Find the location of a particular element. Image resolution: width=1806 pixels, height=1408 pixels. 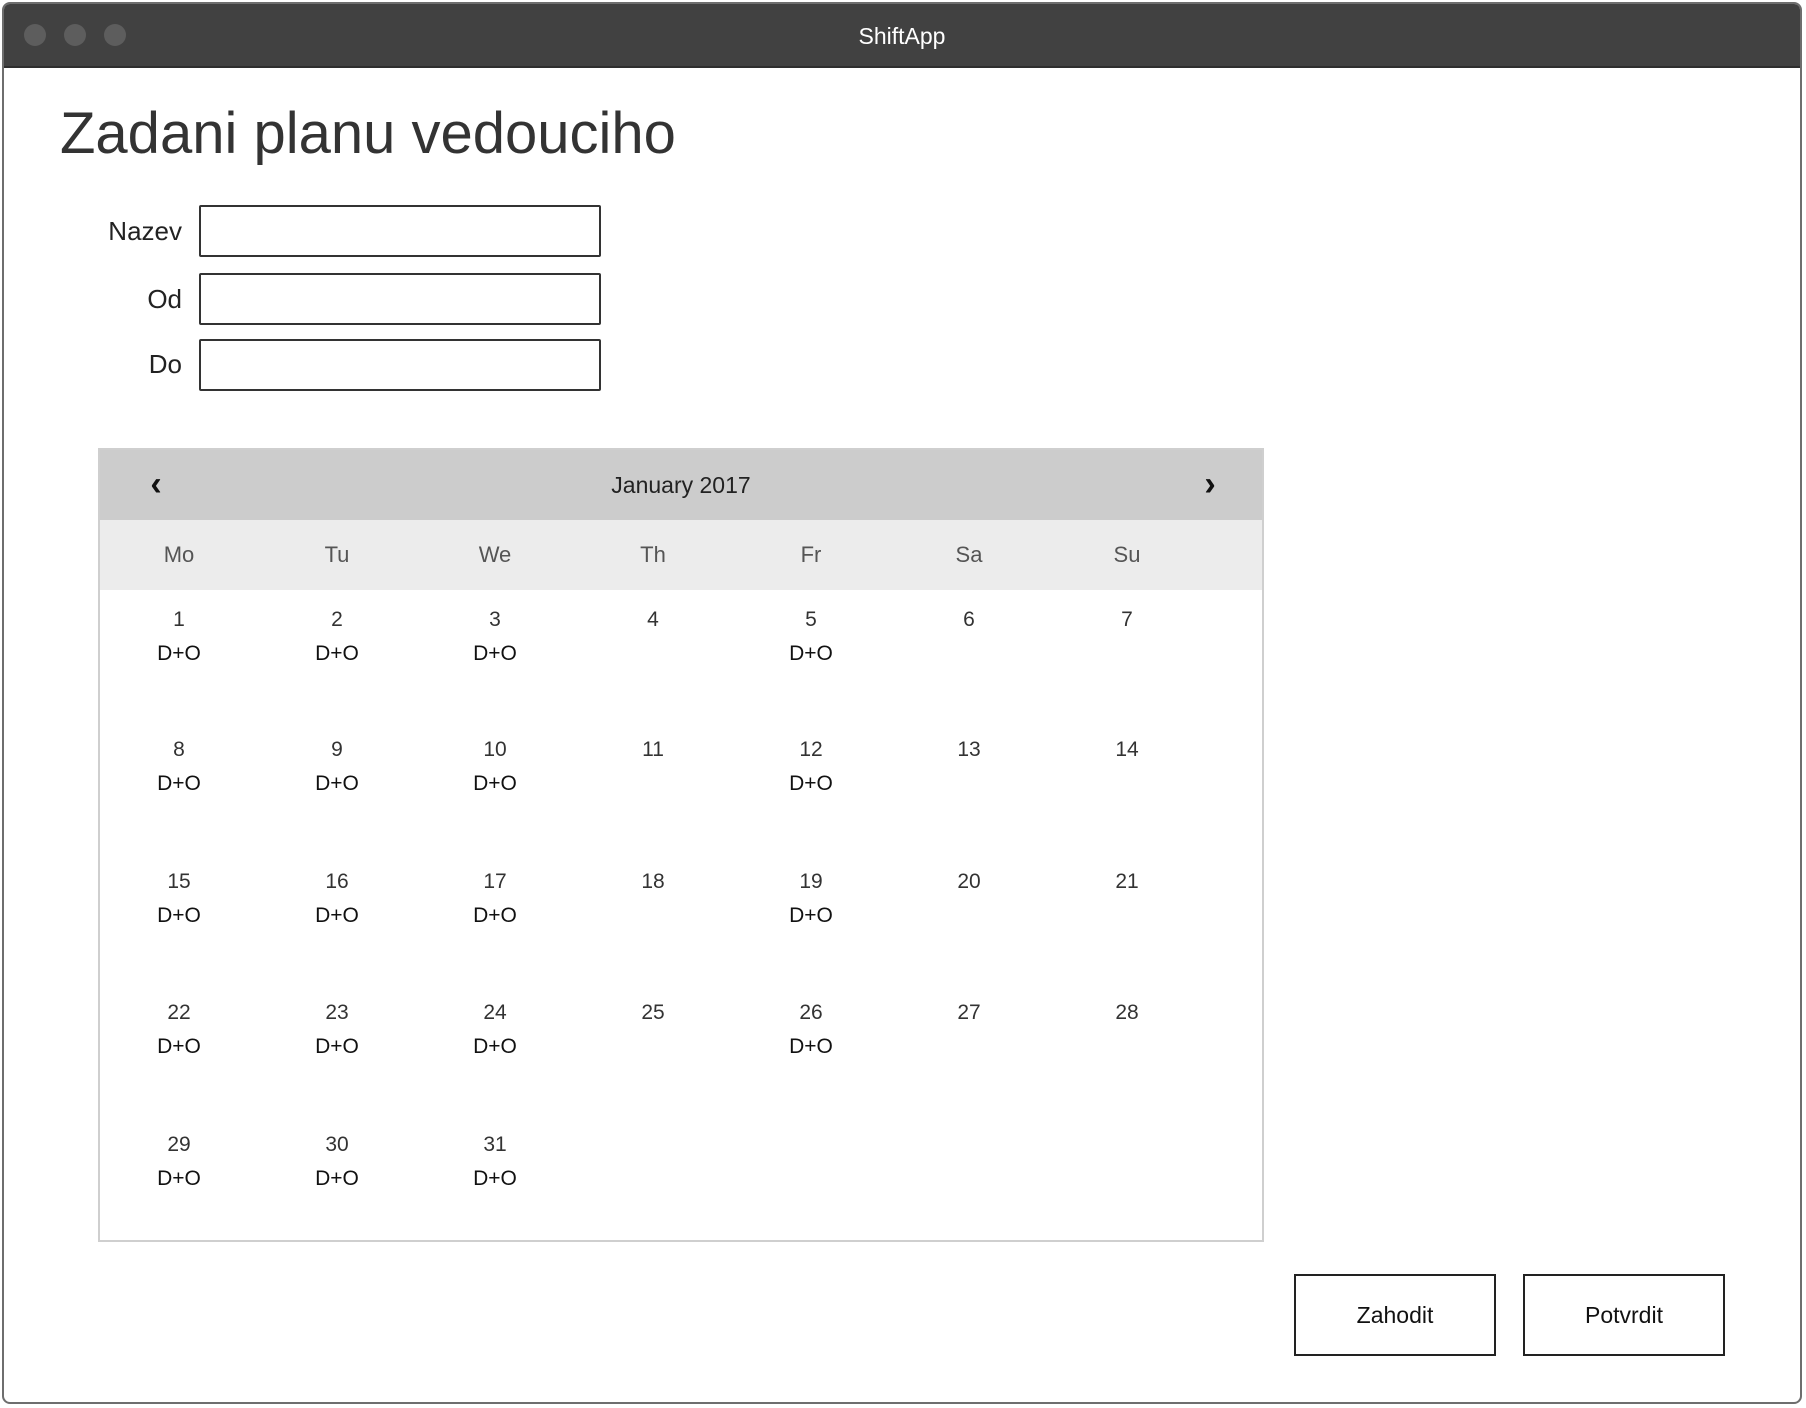

calendar-day-number: 28 is located at coordinates (1127, 1012).